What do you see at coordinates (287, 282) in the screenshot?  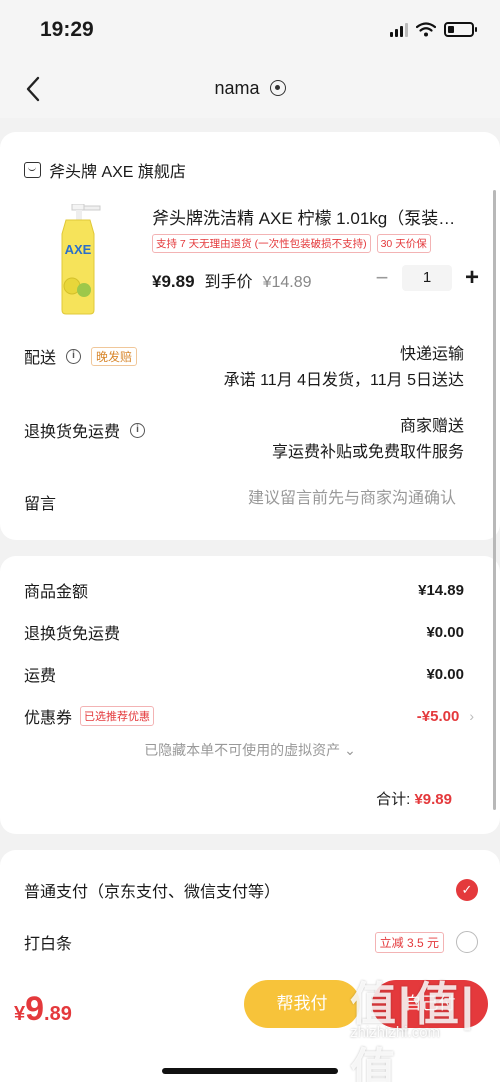 I see `original-price: ¥14.89` at bounding box center [287, 282].